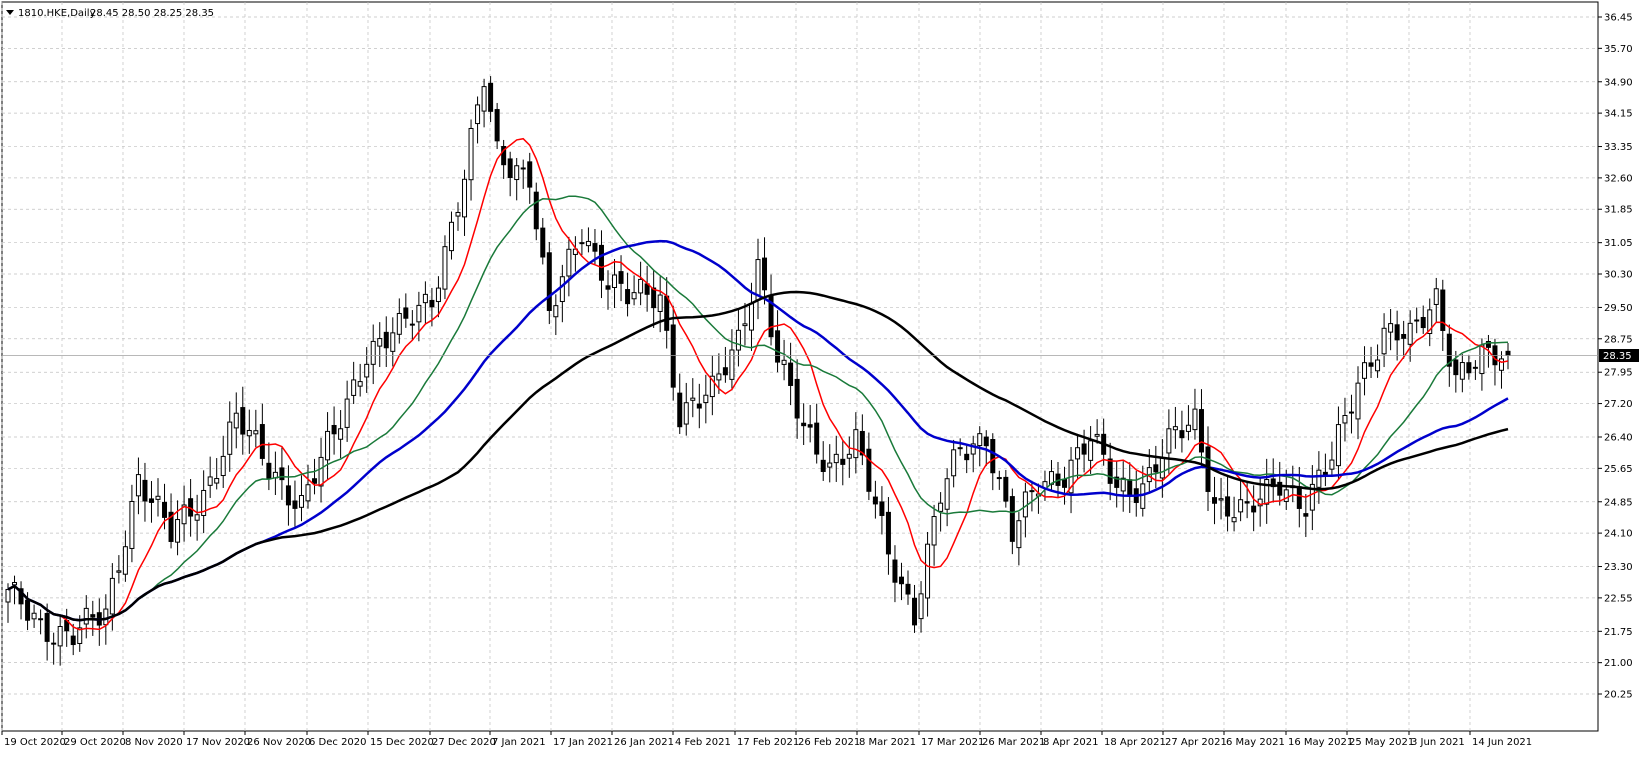  What do you see at coordinates (1618, 632) in the screenshot?
I see `y-tick-label: 21.75` at bounding box center [1618, 632].